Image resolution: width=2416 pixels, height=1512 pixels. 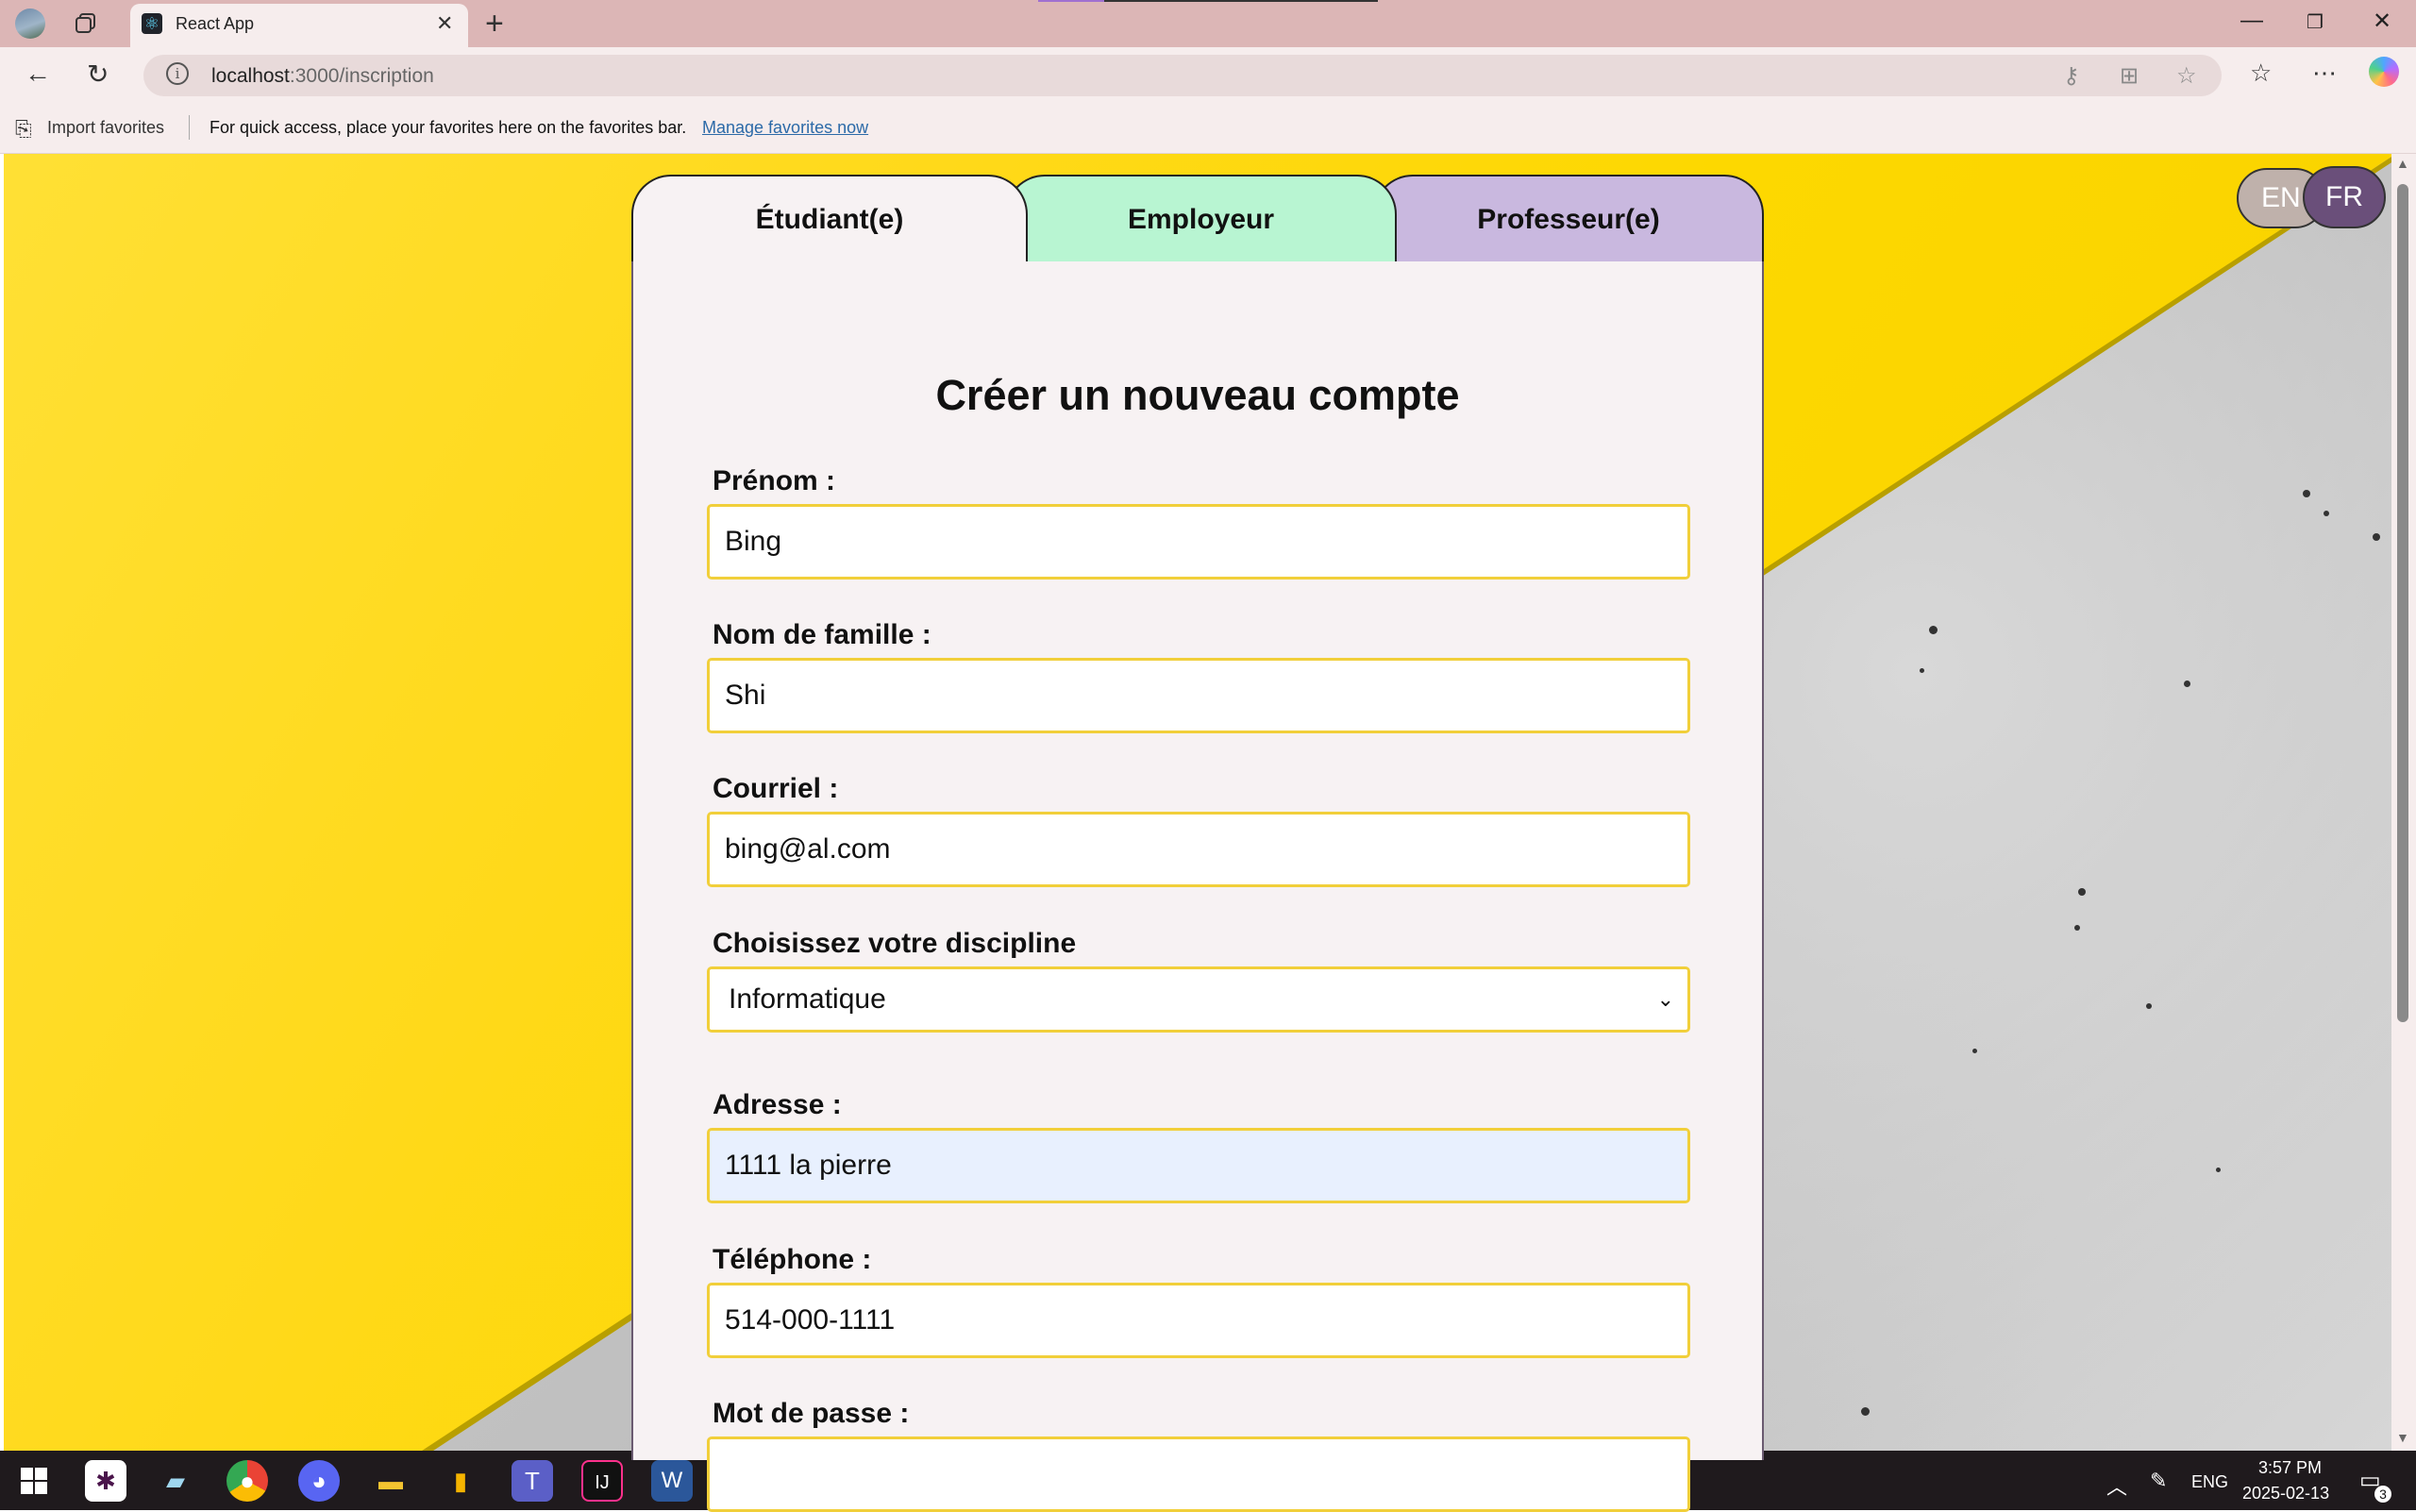 I want to click on refresh-button: ↻, so click(x=98, y=74).